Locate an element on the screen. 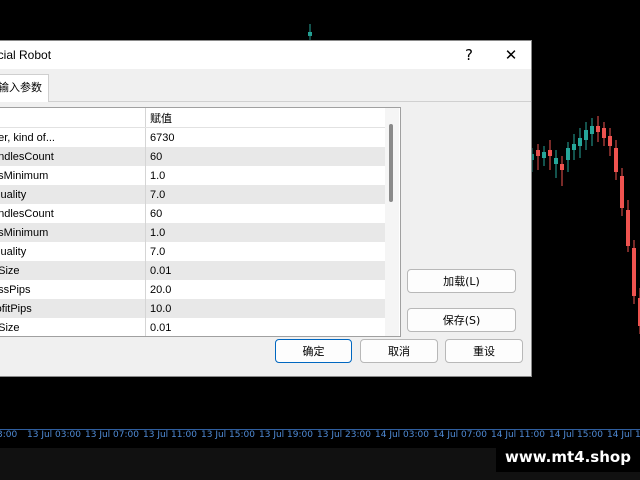  question-mark-icon: ? is located at coordinates (469, 55).